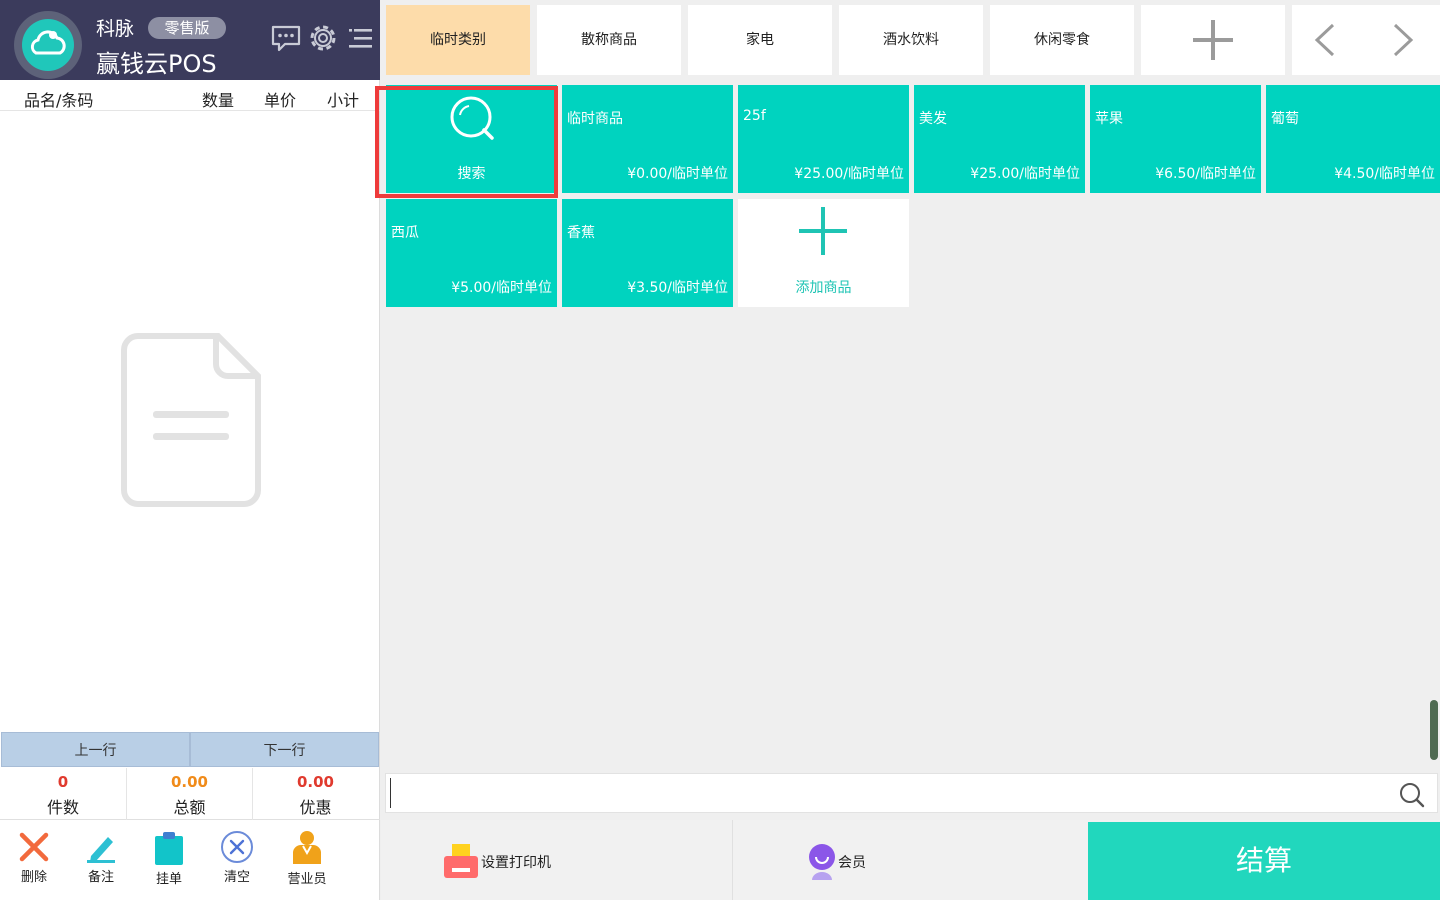  I want to click on order-actions: 删除 备注 挂单 清空 营业员, so click(190, 861).